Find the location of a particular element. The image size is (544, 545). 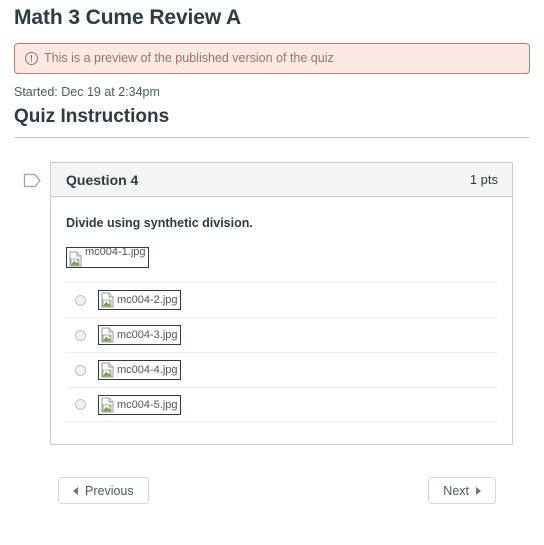

answer-image-alt-3: mc004-4.jpg is located at coordinates (147, 370).